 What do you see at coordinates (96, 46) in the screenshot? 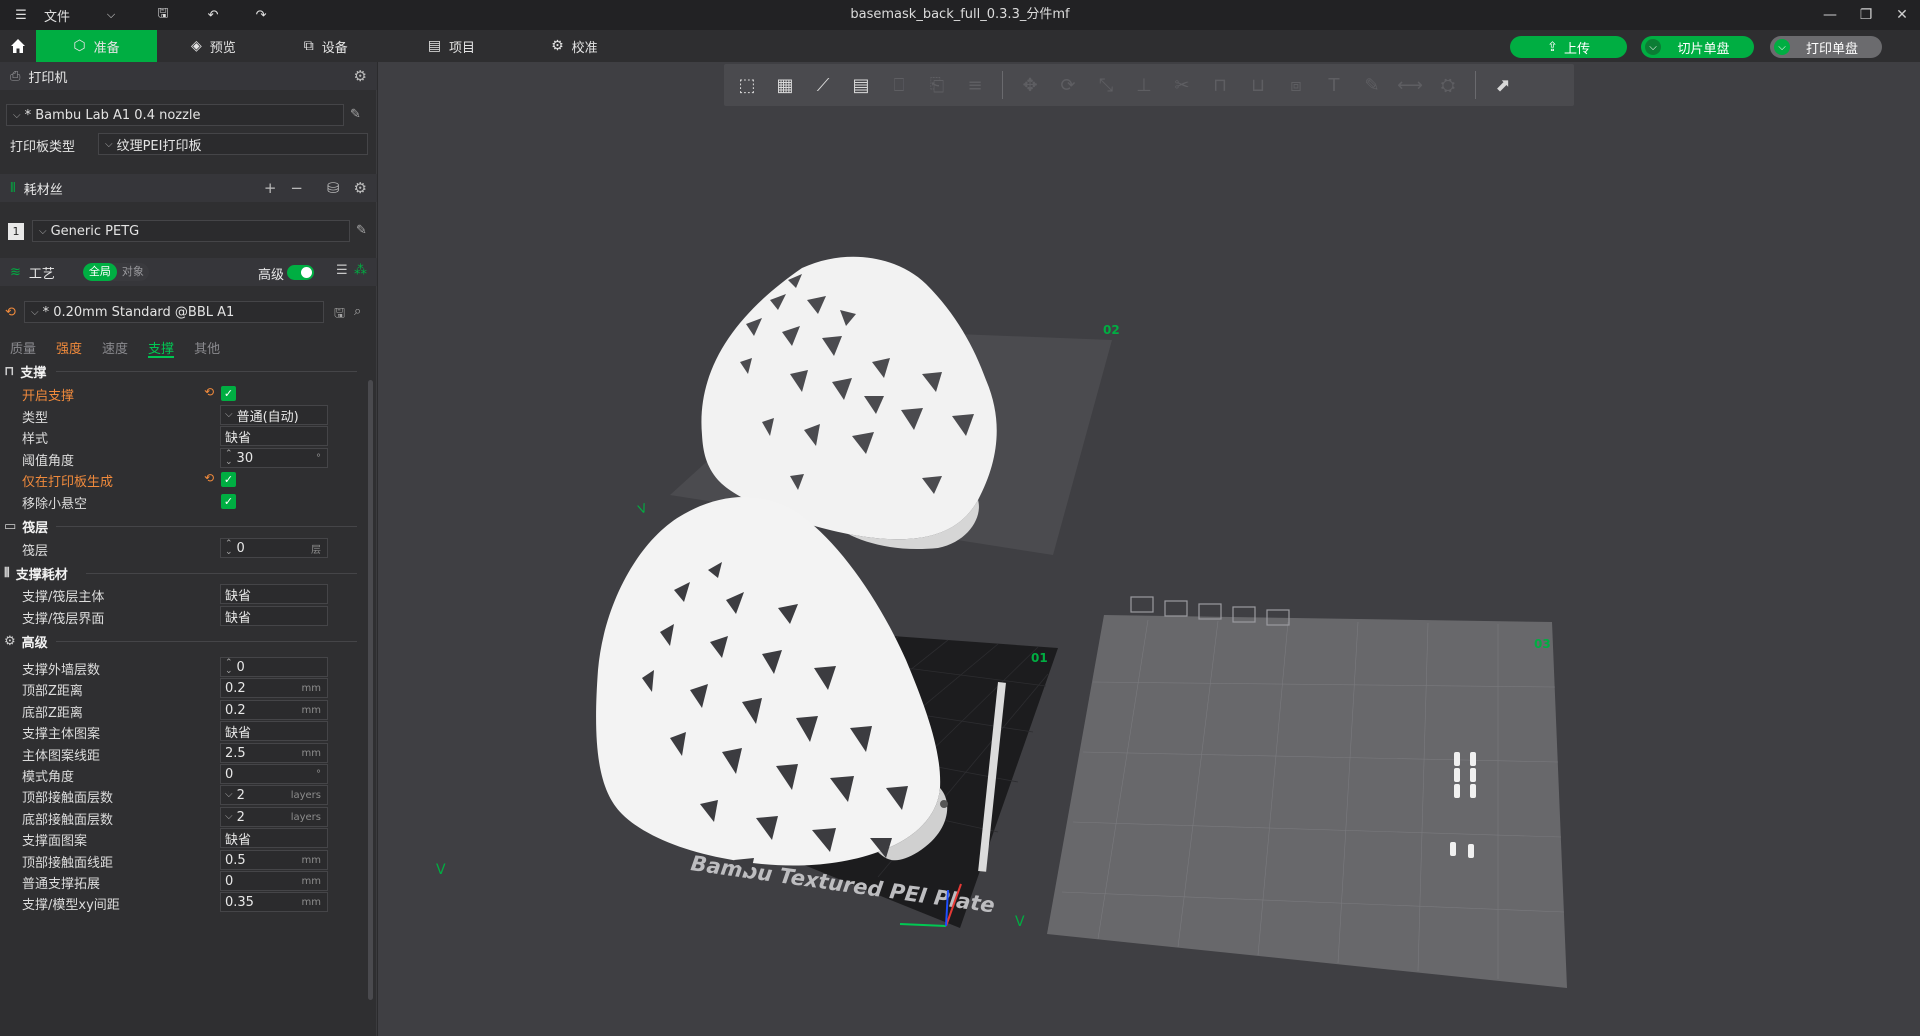
I see `tab-prepare: ⬡ 准备` at bounding box center [96, 46].